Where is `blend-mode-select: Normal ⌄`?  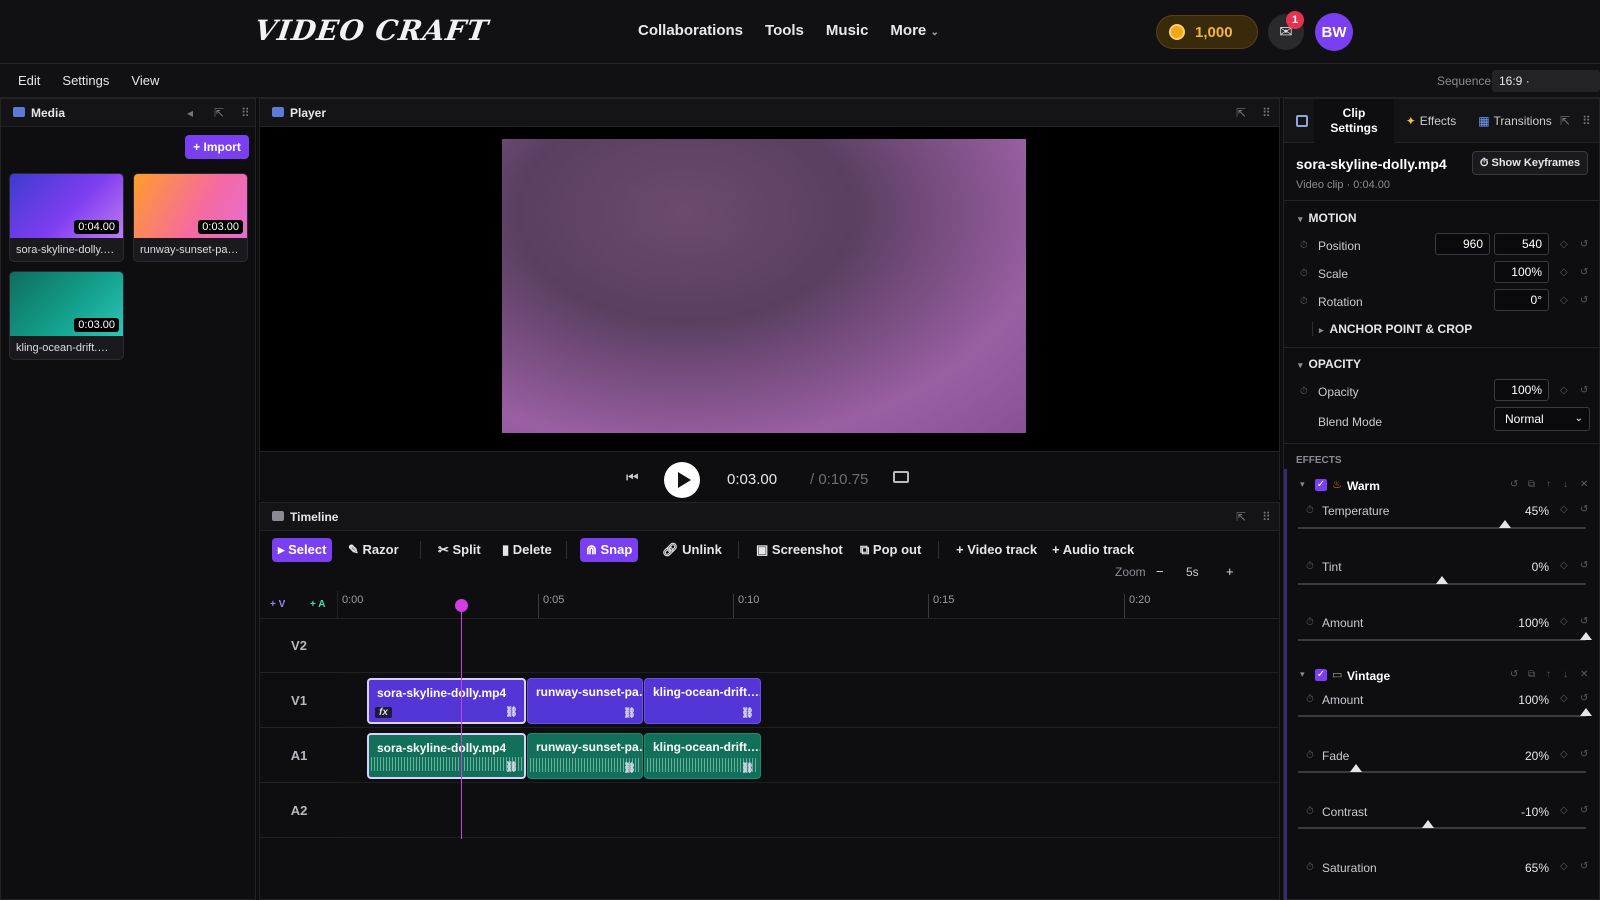 blend-mode-select: Normal ⌄ is located at coordinates (1542, 419).